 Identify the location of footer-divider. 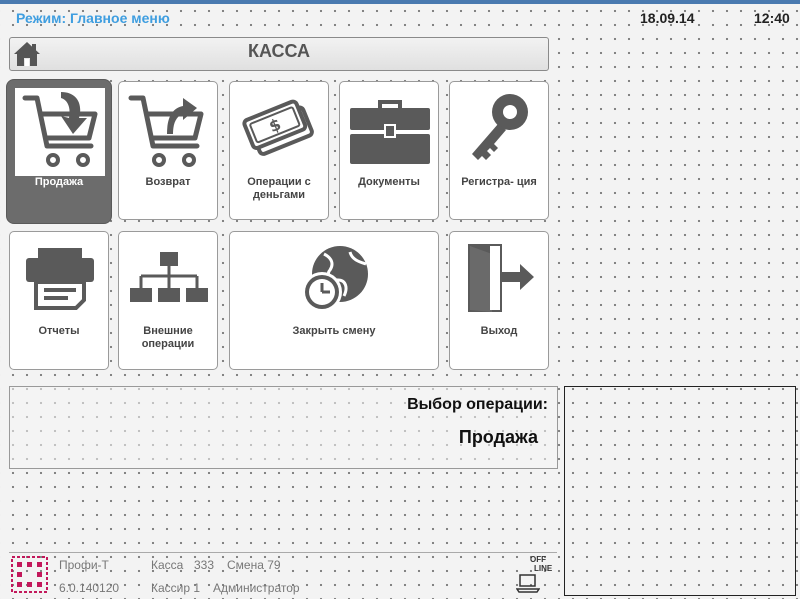
(283, 552).